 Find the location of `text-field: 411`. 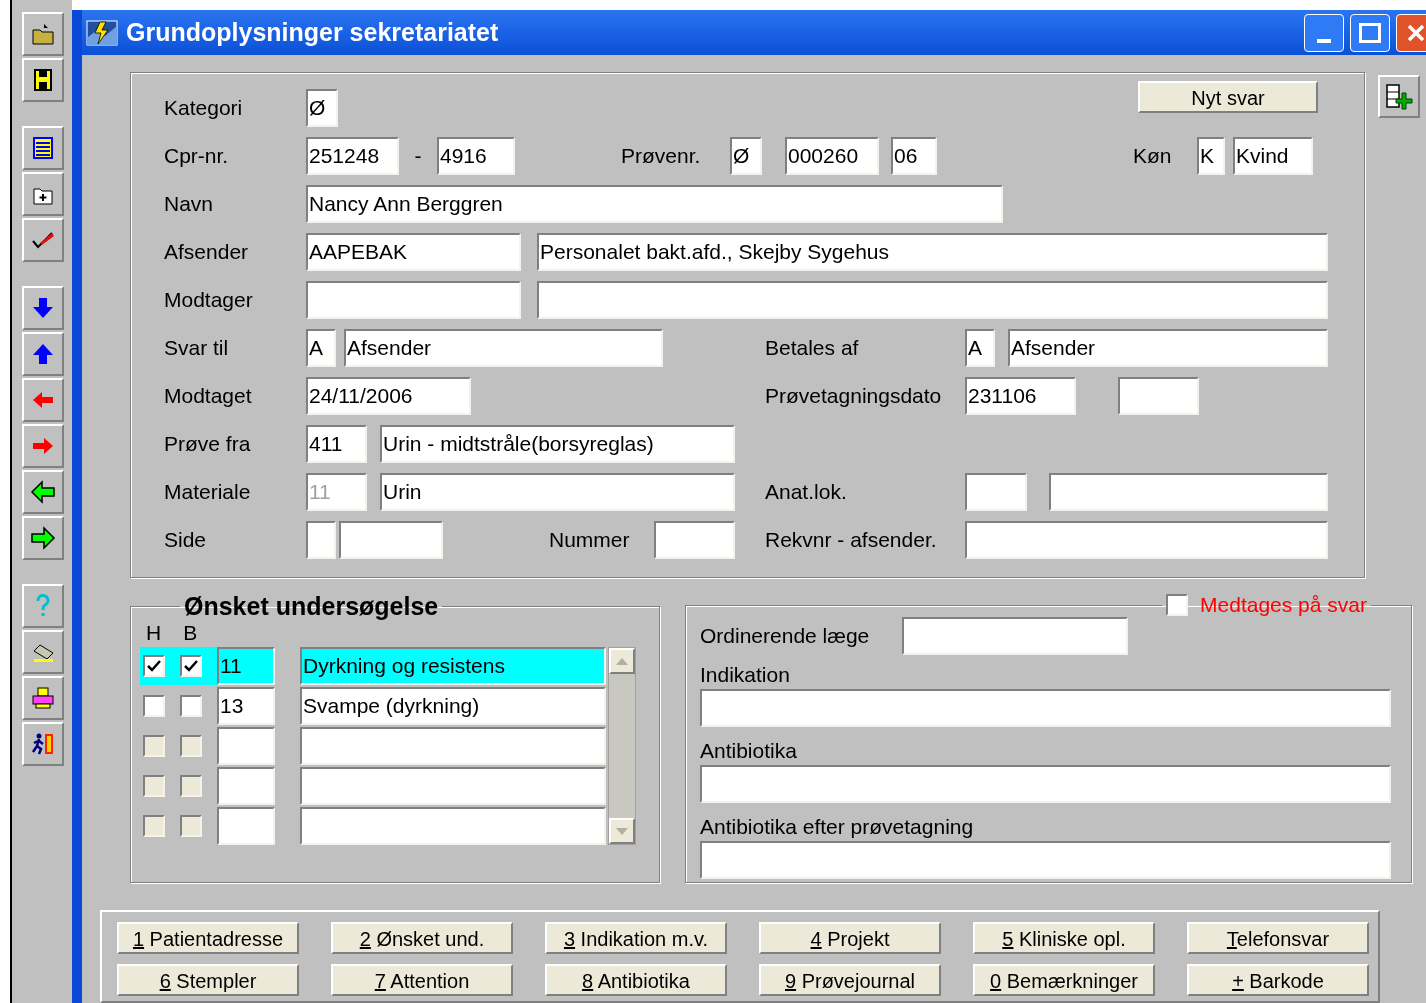

text-field: 411 is located at coordinates (336, 444).